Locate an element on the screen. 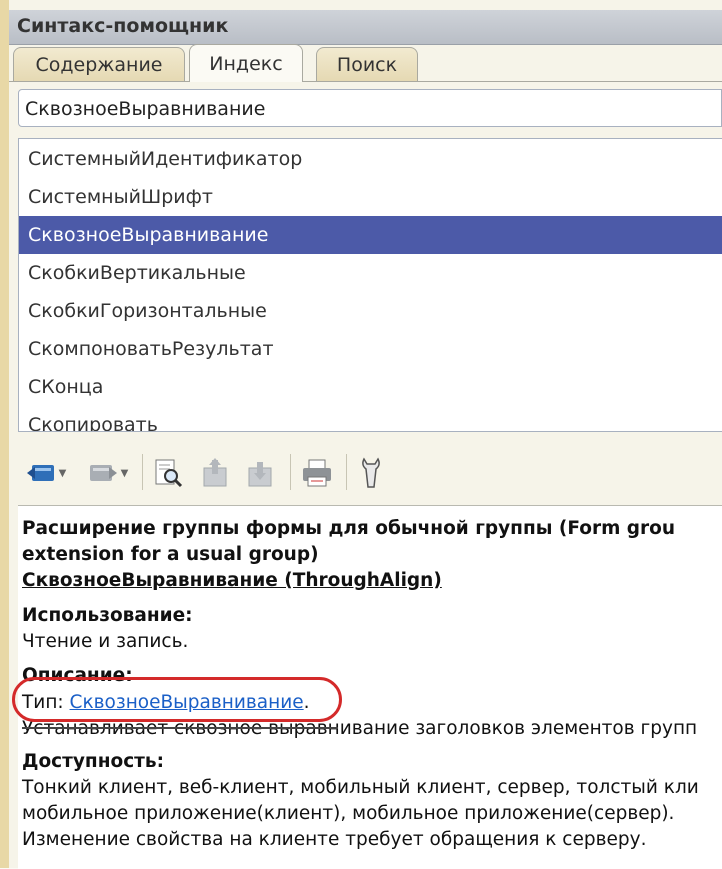 The width and height of the screenshot is (722, 869). back-button: ▼ is located at coordinates (46, 473).